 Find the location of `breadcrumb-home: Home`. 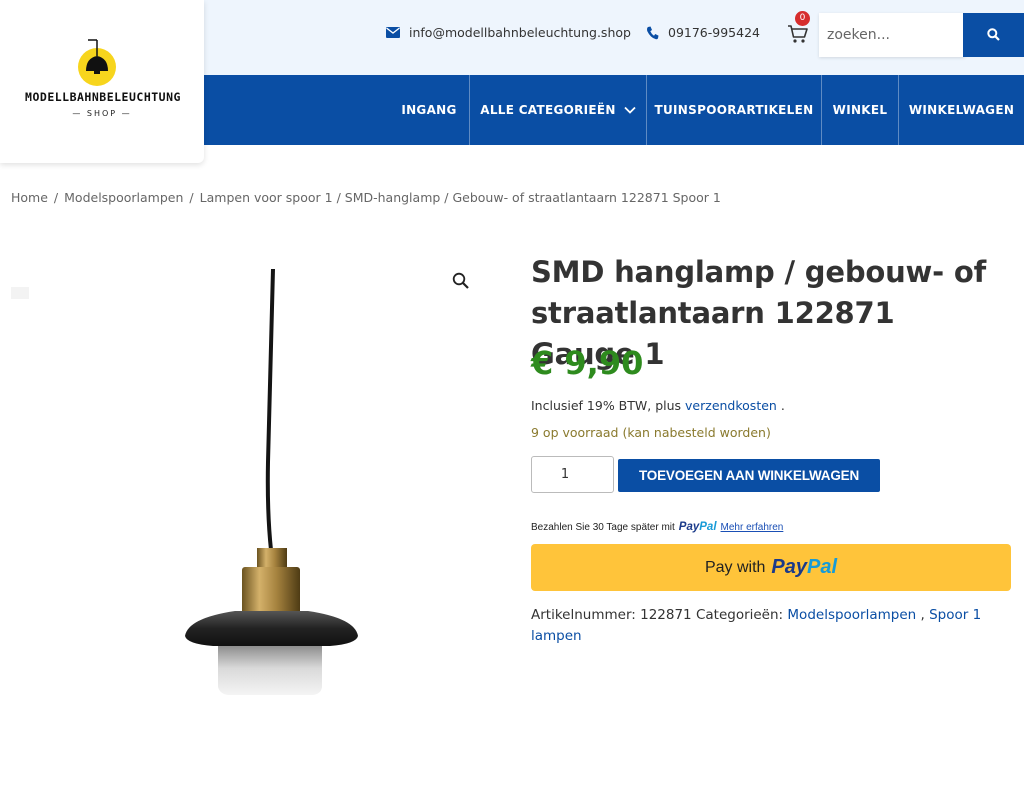

breadcrumb-home: Home is located at coordinates (29, 197).